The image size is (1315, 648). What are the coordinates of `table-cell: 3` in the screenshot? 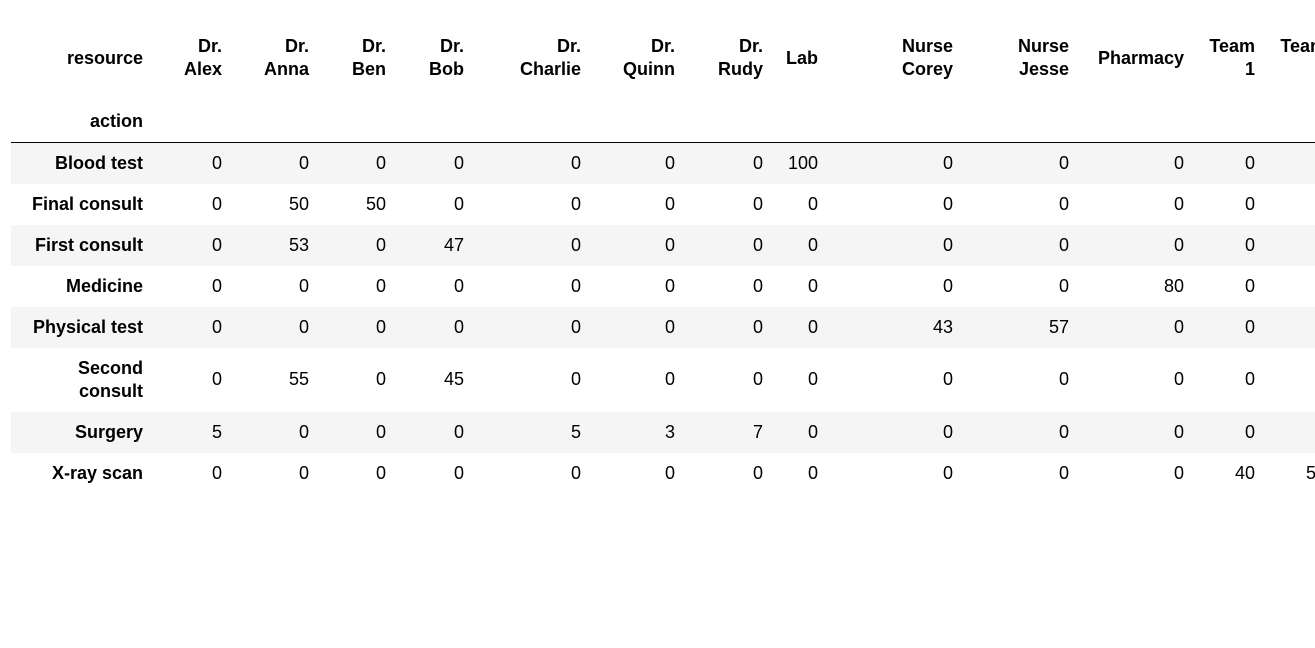 It's located at (669, 431).